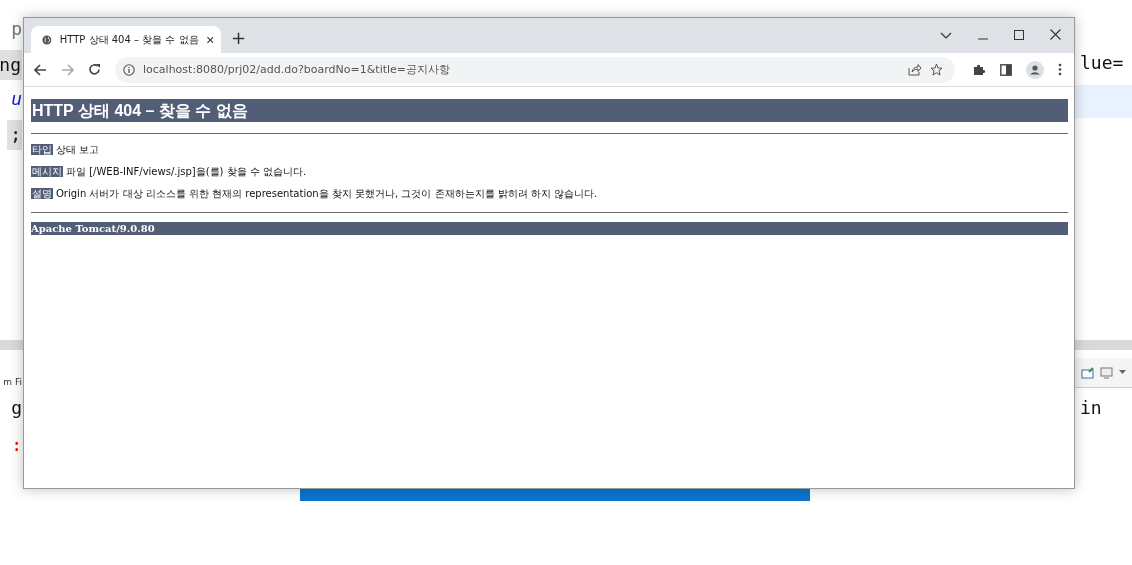 This screenshot has width=1132, height=565. What do you see at coordinates (979, 69) in the screenshot?
I see `puzzle-icon` at bounding box center [979, 69].